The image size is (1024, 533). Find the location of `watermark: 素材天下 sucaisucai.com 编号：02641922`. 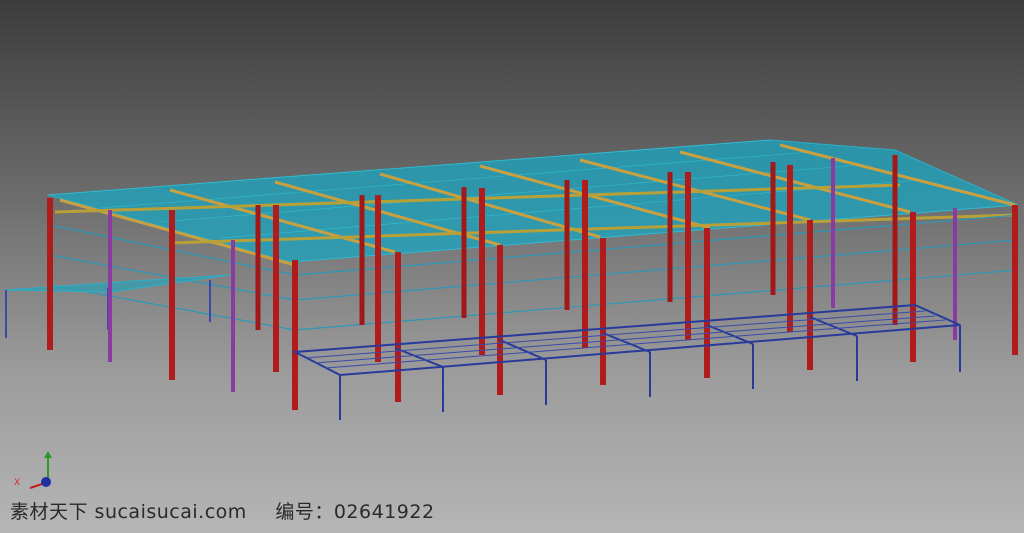

watermark: 素材天下 sucaisucai.com 编号：02641922 is located at coordinates (222, 510).